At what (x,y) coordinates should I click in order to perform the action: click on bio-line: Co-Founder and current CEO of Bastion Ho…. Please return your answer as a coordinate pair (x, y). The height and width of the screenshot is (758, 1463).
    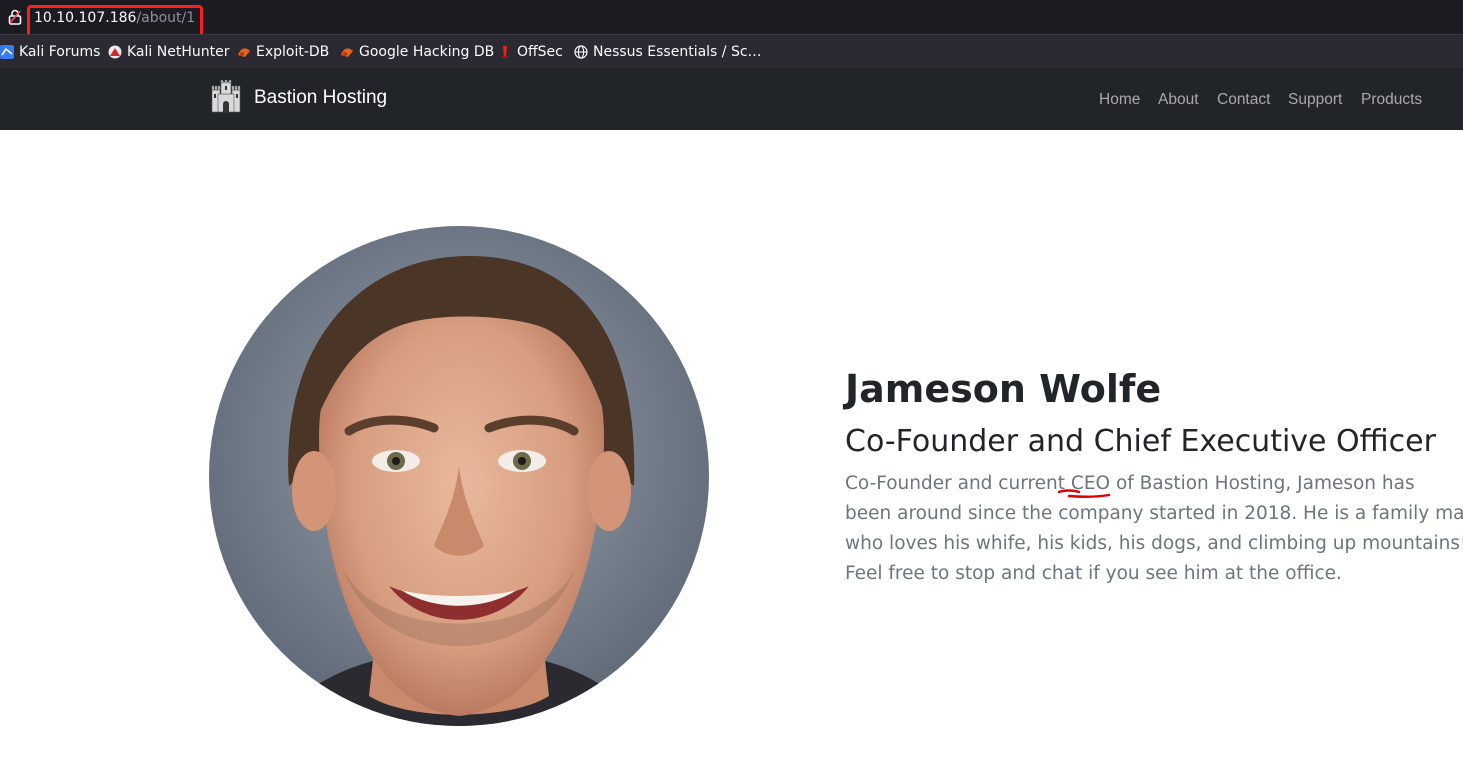
    Looking at the image, I should click on (1130, 483).